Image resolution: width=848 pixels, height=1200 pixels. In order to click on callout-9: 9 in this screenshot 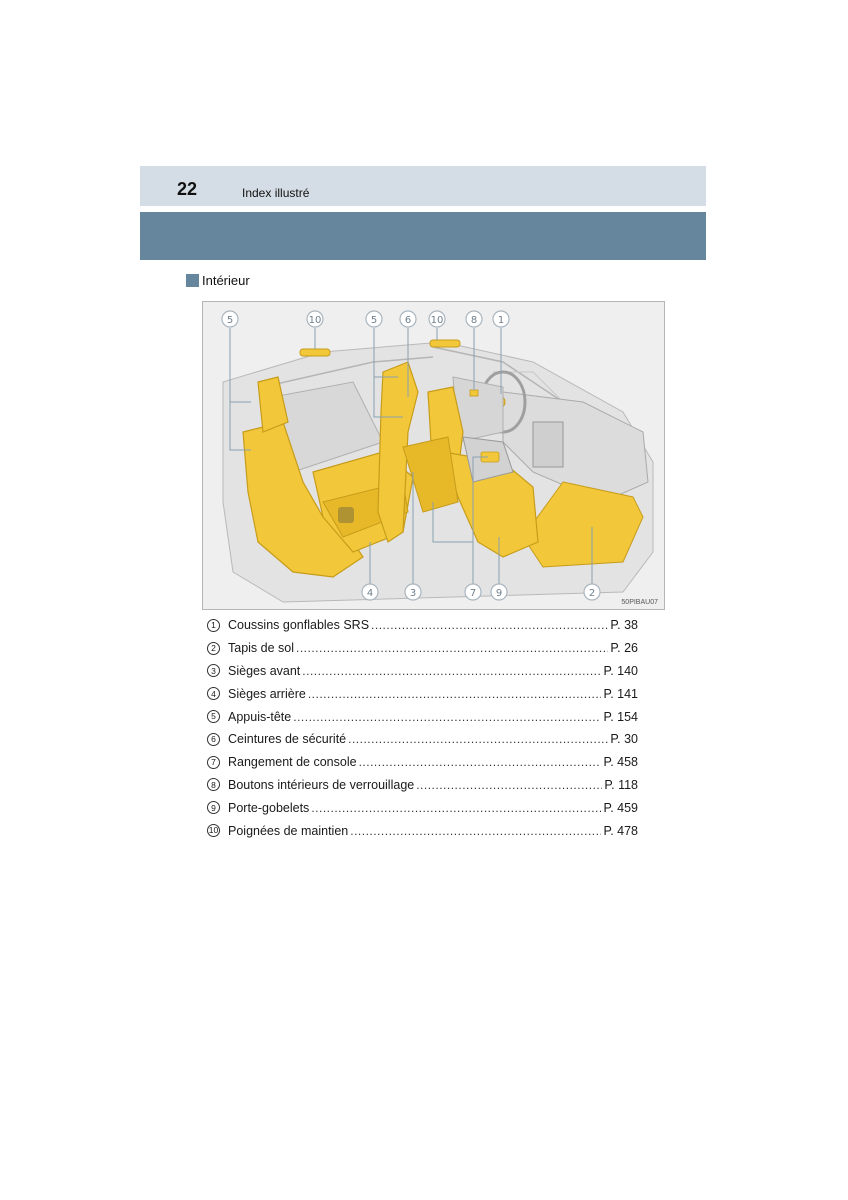, I will do `click(499, 592)`.